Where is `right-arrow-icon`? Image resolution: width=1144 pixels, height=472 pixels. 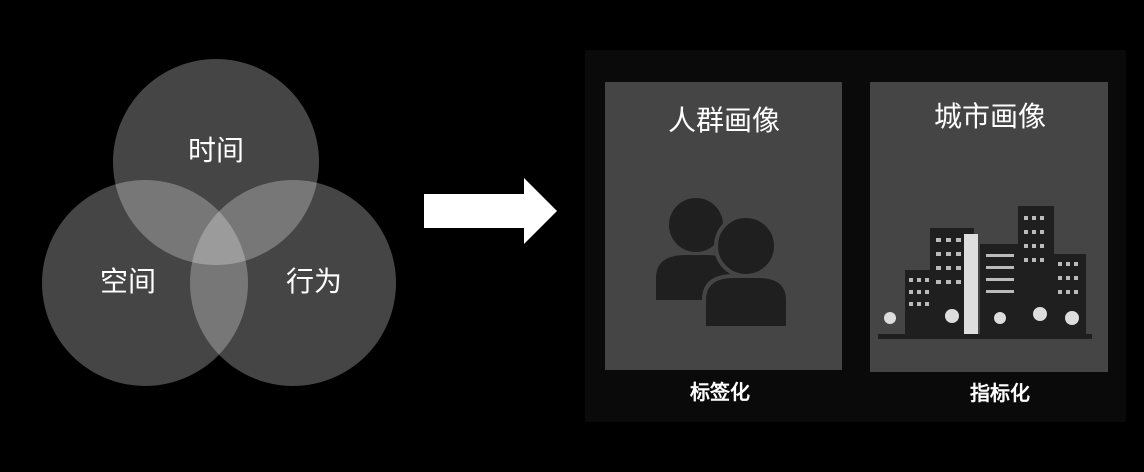
right-arrow-icon is located at coordinates (490, 211).